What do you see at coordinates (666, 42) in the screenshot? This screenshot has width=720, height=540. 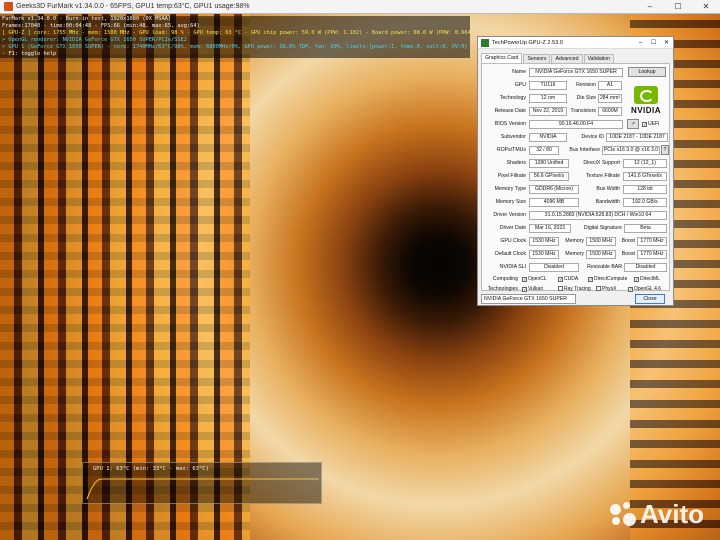 I see `gpuz-close-button: ✕` at bounding box center [666, 42].